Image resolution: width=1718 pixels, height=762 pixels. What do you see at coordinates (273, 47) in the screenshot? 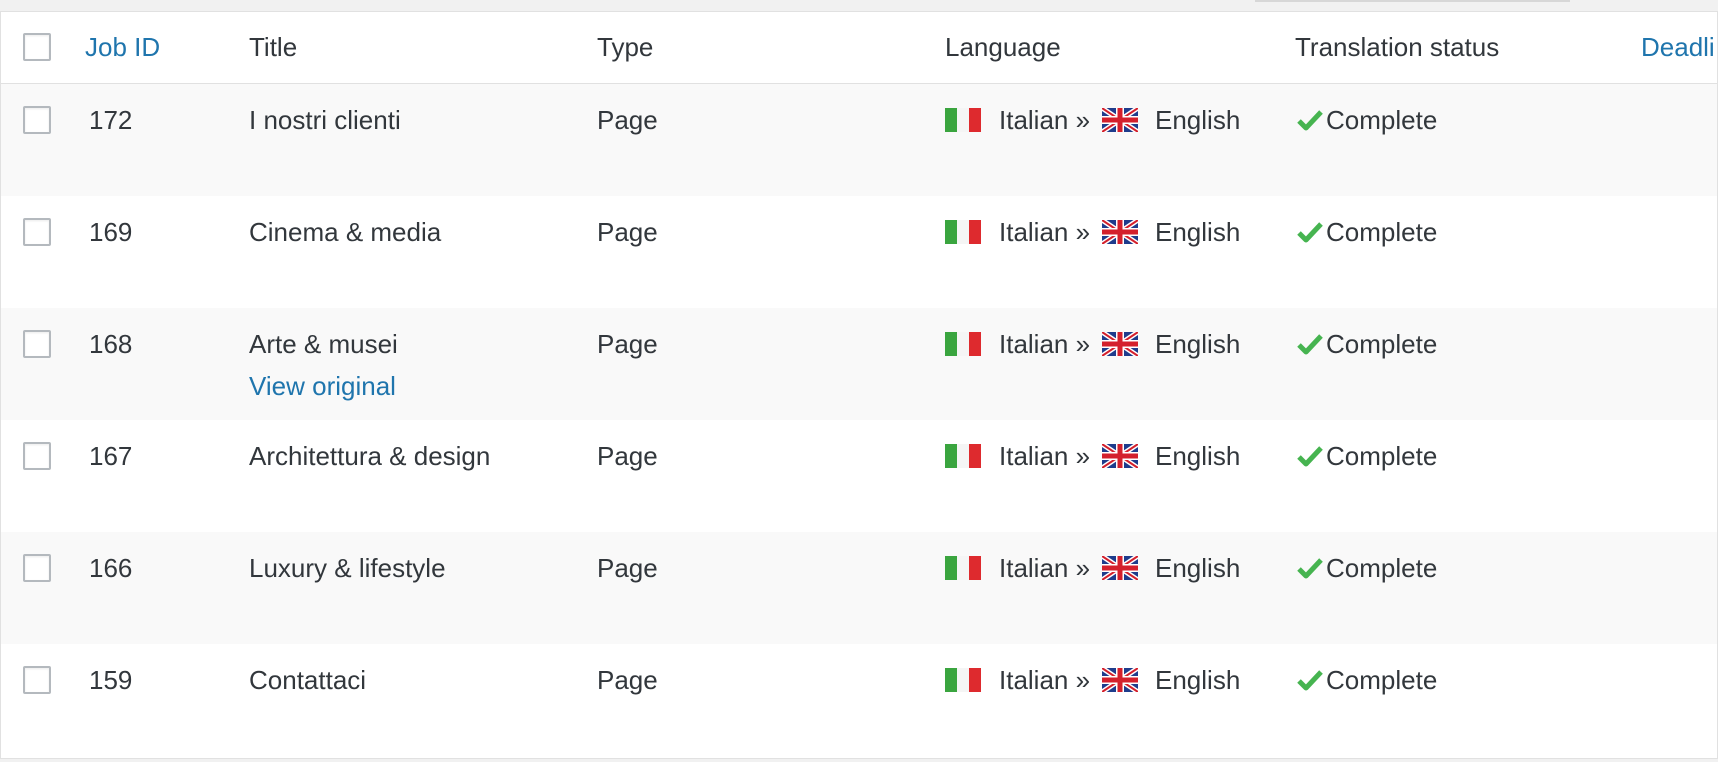
I see `column-title: Title` at bounding box center [273, 47].